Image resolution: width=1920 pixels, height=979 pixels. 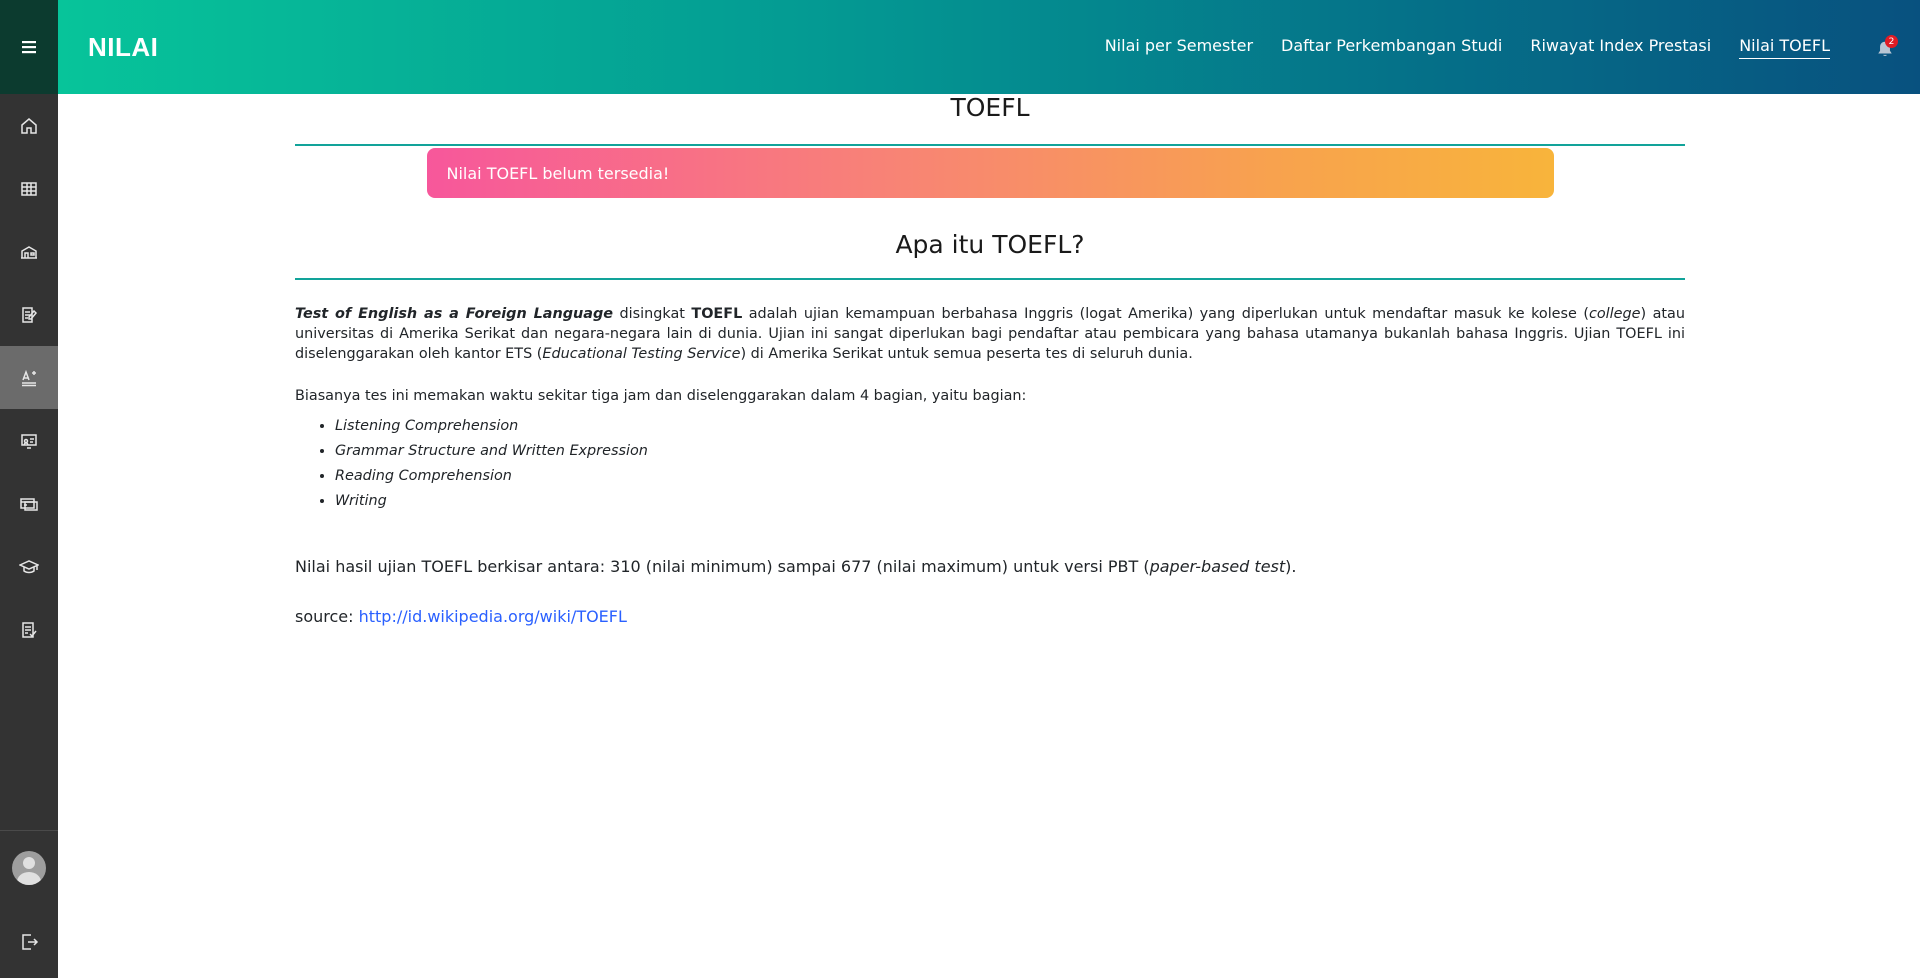 I want to click on score-range-end: )., so click(x=1291, y=566).